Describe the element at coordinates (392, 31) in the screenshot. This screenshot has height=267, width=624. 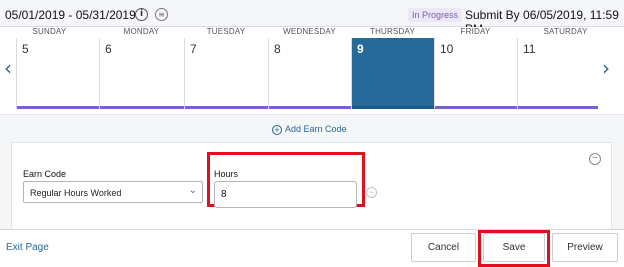
I see `day-name-thursday: THURSDAY` at that location.